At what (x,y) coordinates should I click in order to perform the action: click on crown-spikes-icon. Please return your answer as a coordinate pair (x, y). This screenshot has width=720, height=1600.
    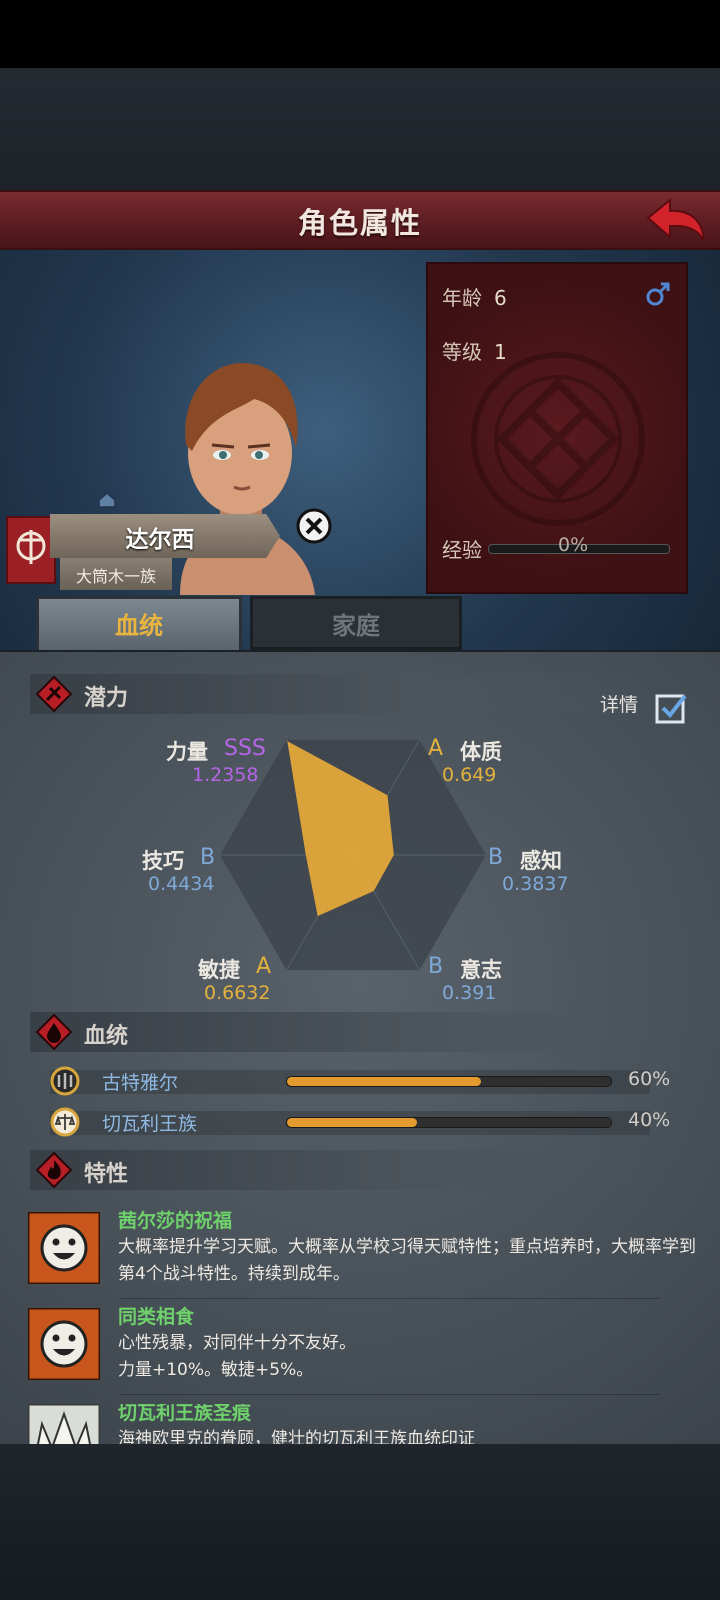
    Looking at the image, I should click on (64, 1425).